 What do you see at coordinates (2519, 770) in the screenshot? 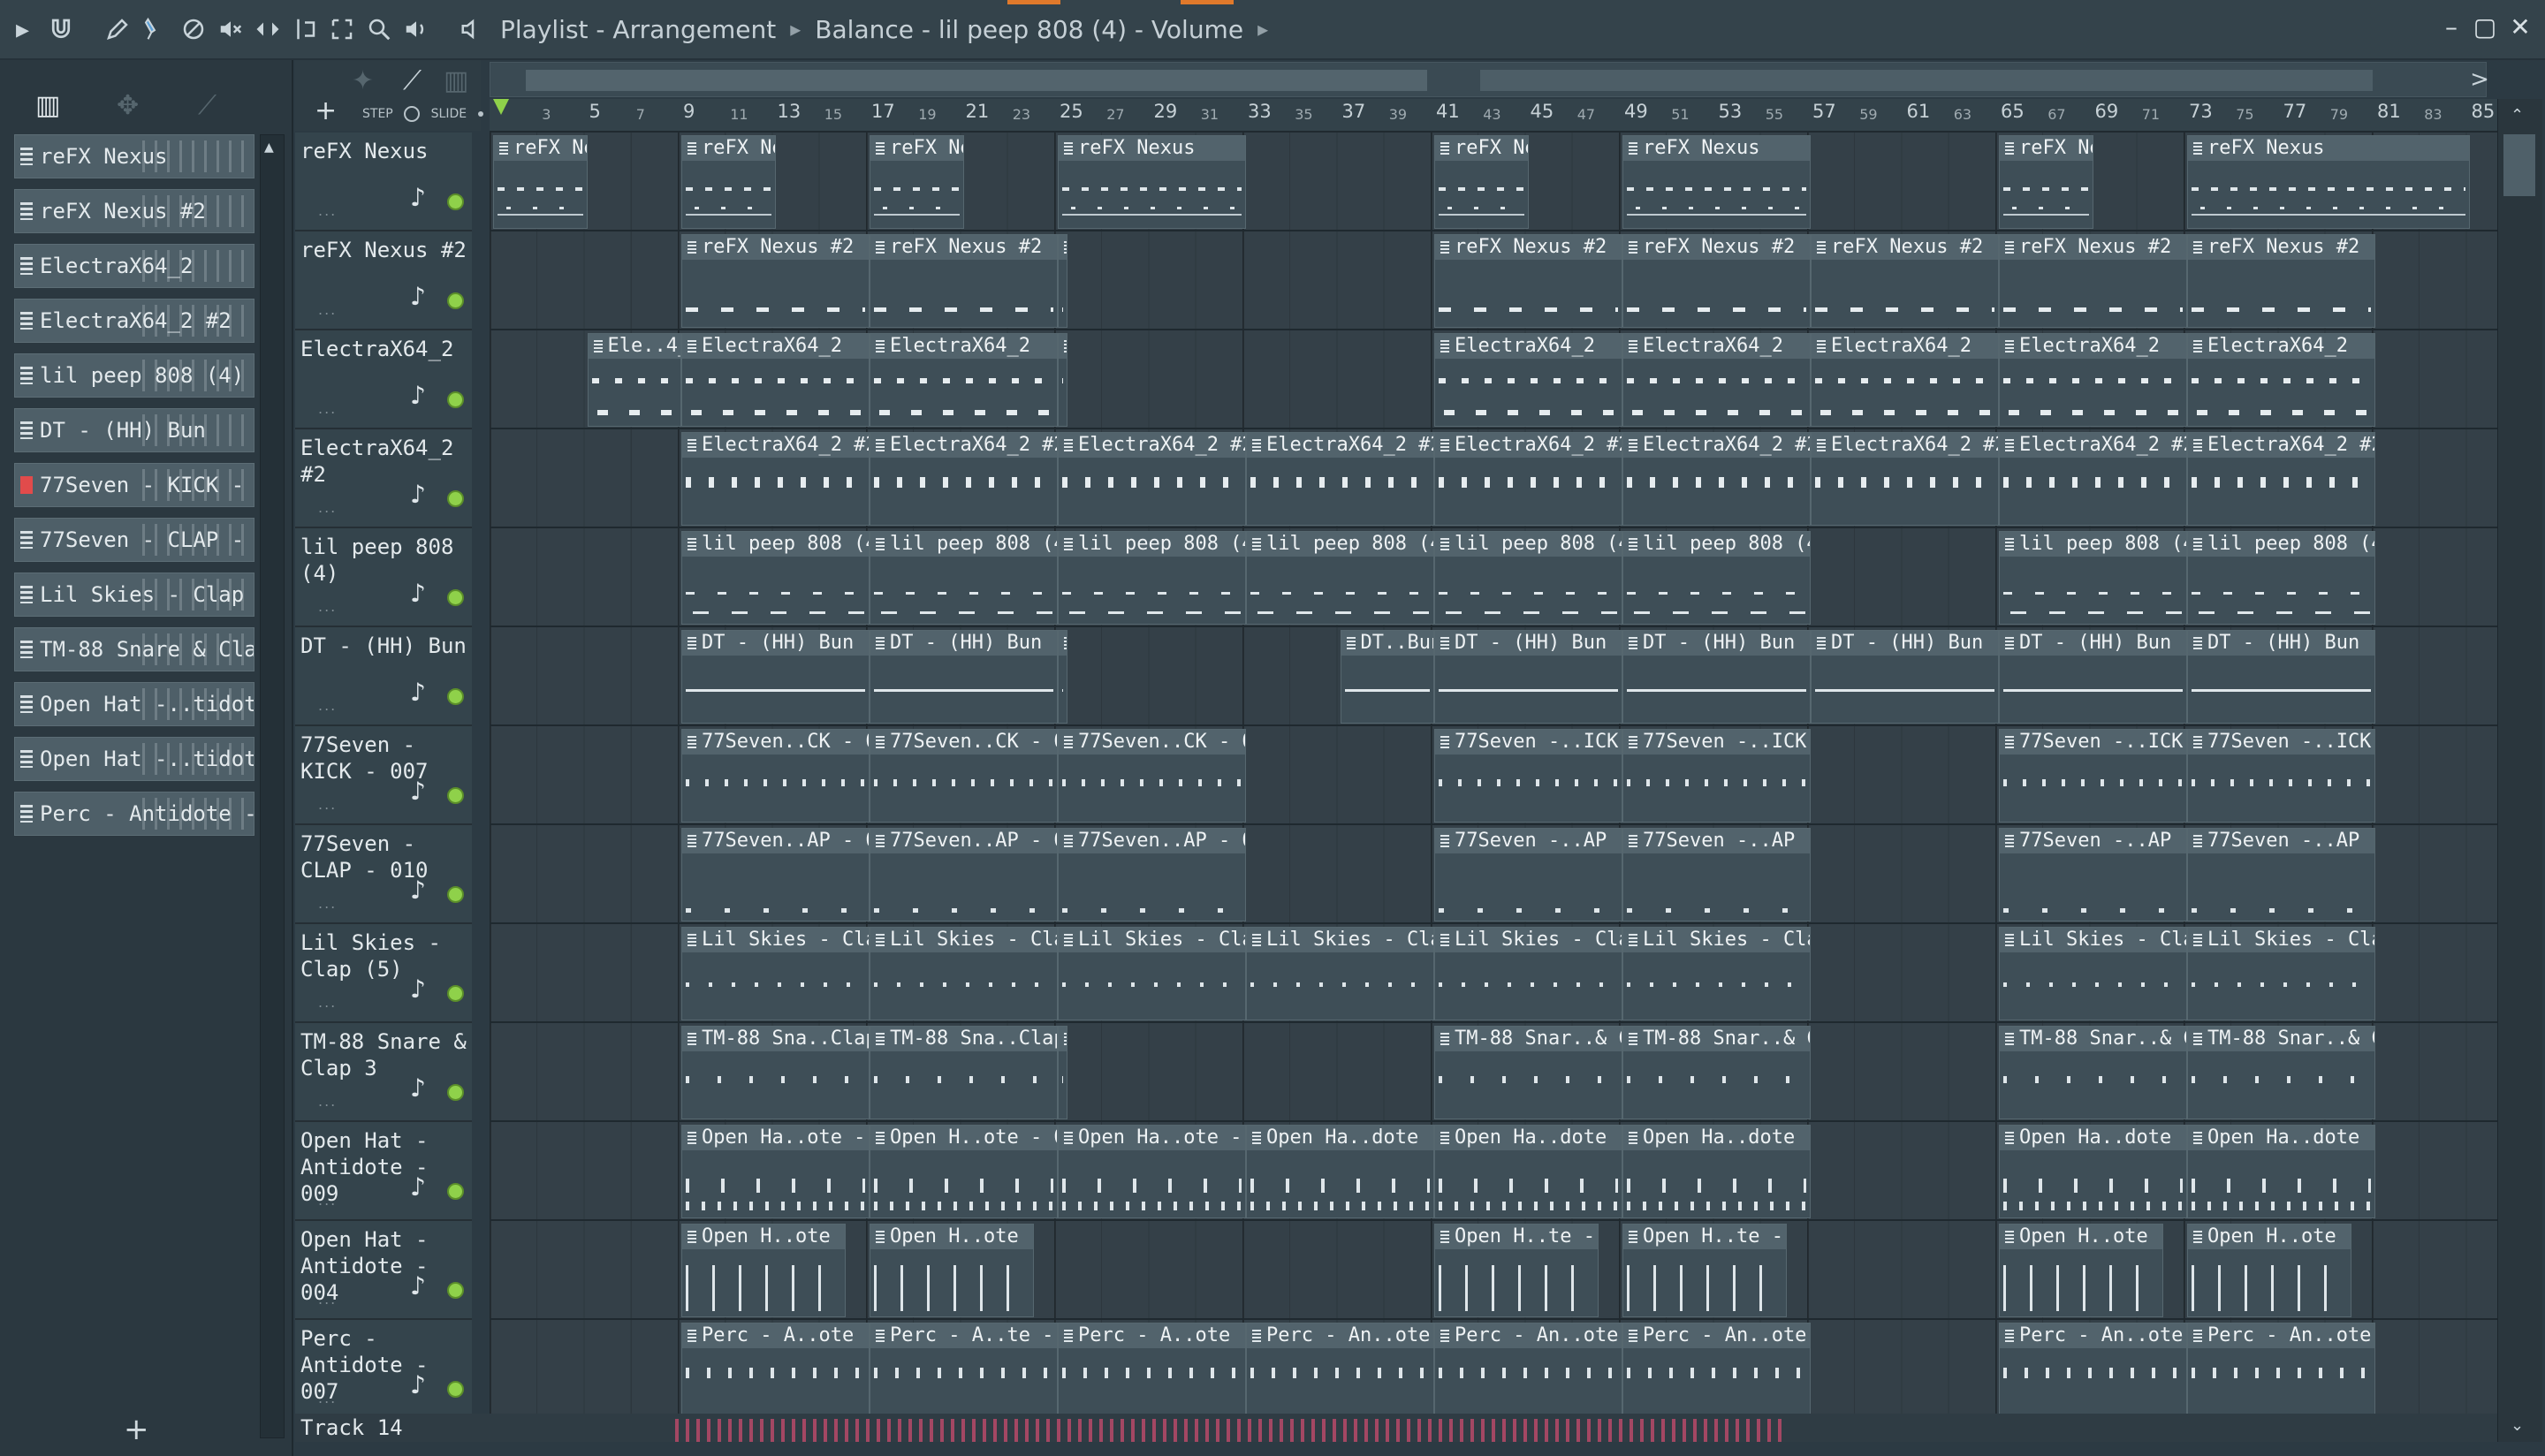
I see `vertical-scrollbar: ⌃ ⌄` at bounding box center [2519, 770].